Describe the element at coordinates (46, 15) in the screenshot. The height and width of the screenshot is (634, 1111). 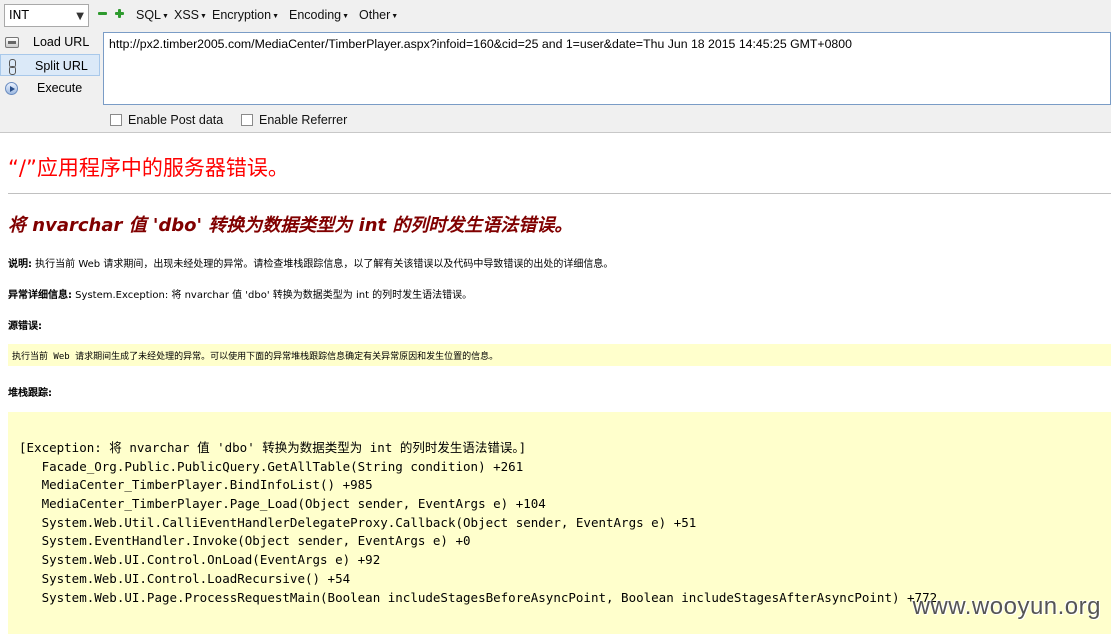
I see `injection-type-select: INT ▼` at that location.